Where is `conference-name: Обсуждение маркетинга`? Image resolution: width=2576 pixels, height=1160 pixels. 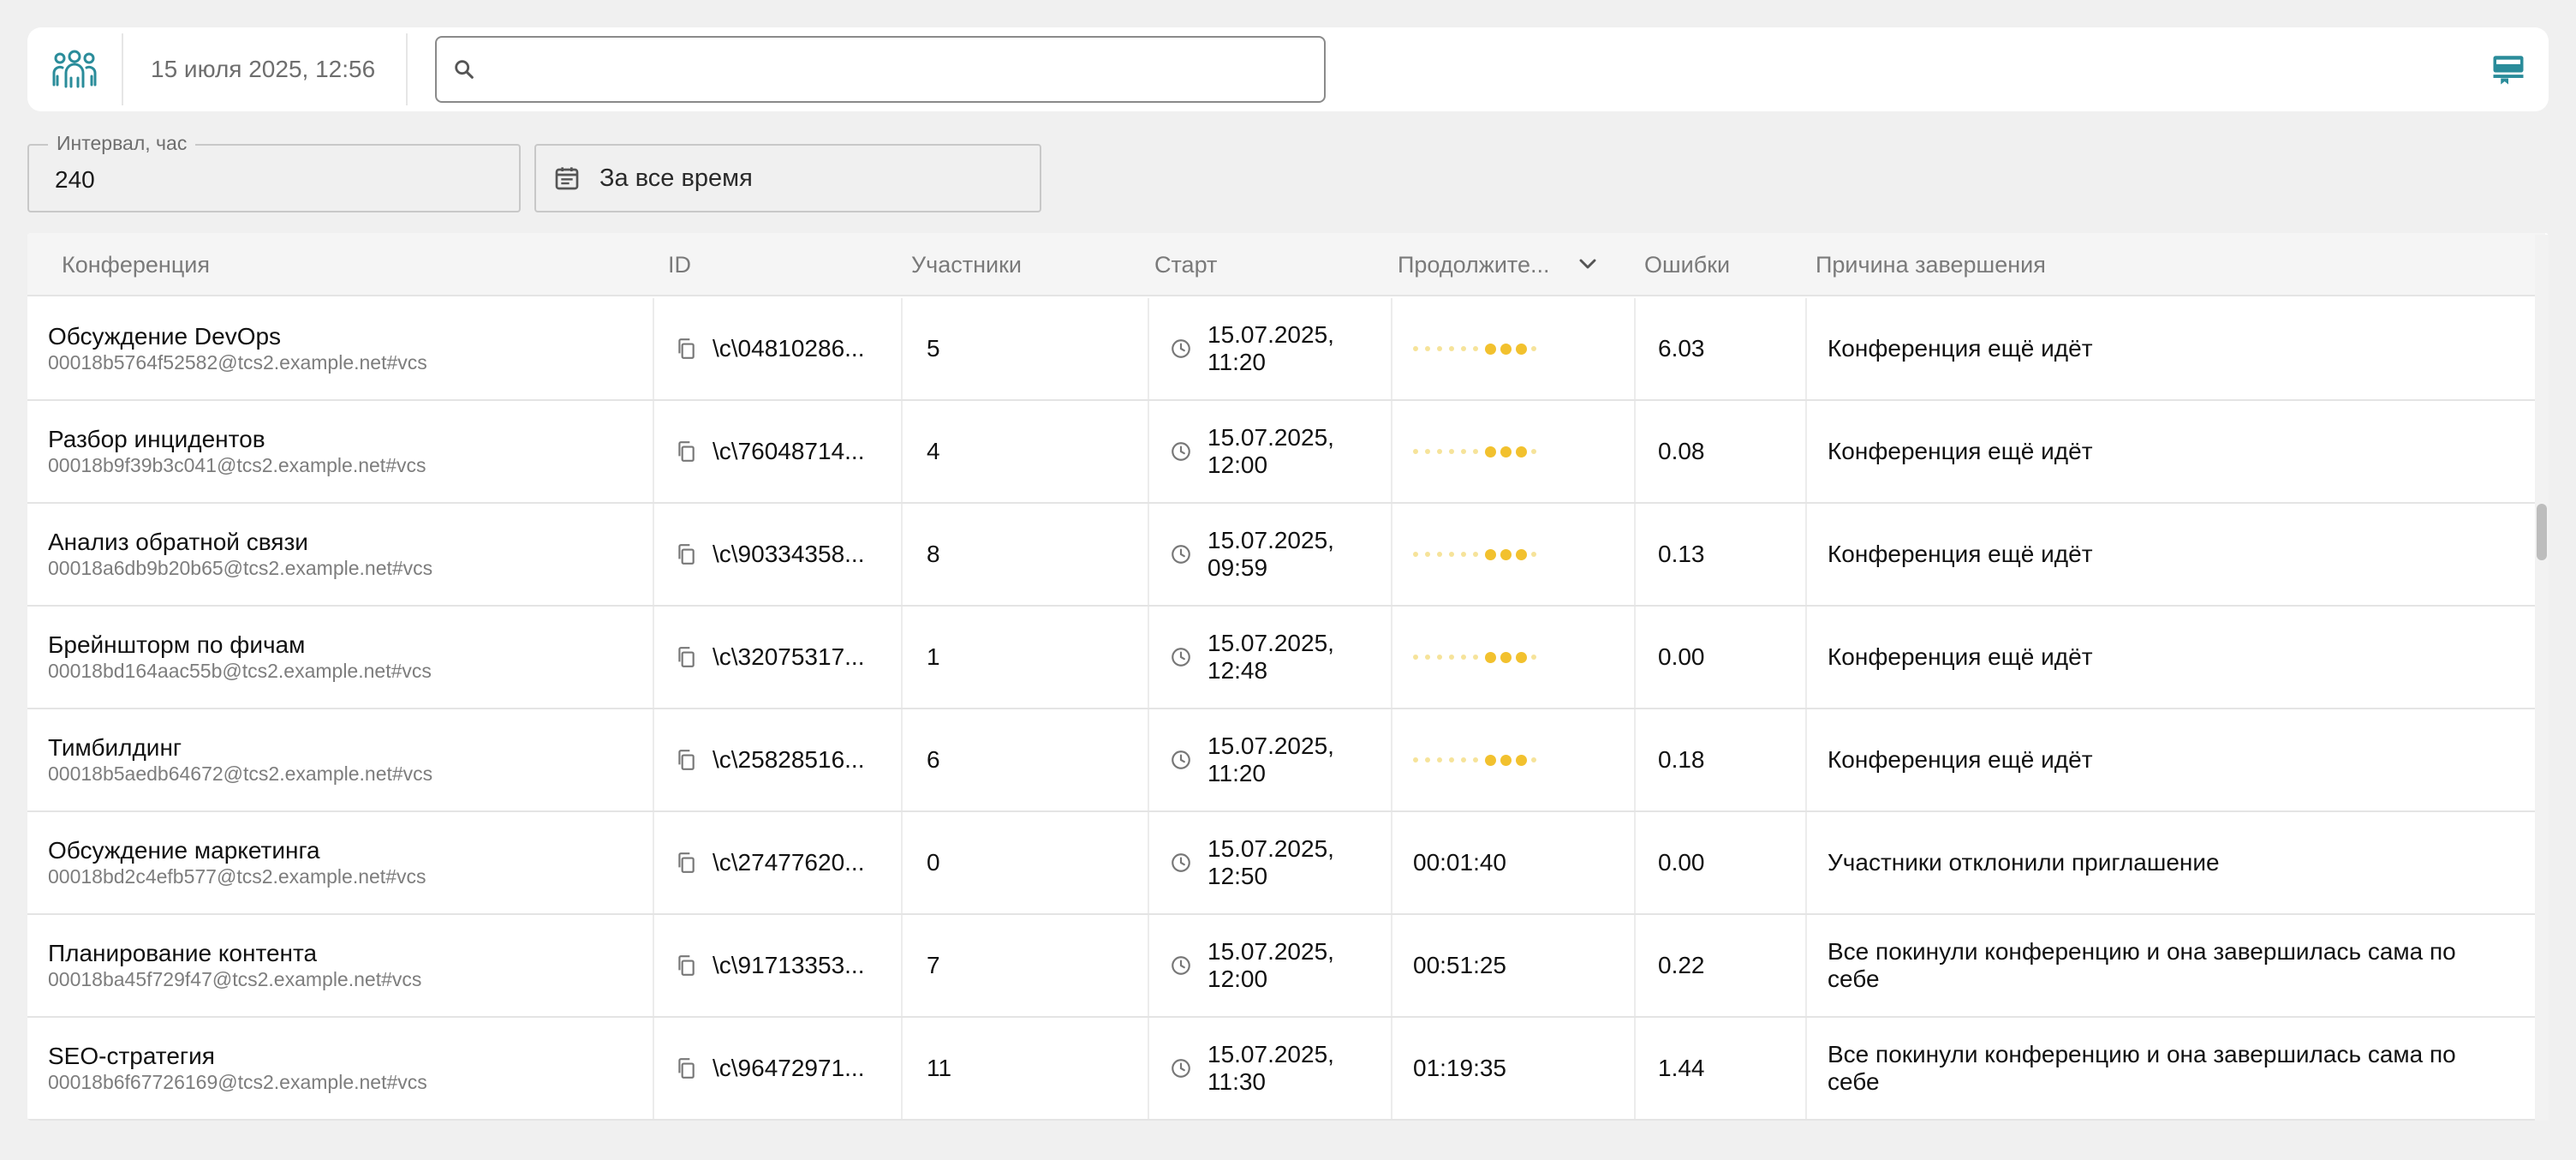
conference-name: Обсуждение маркетинга is located at coordinates (184, 850).